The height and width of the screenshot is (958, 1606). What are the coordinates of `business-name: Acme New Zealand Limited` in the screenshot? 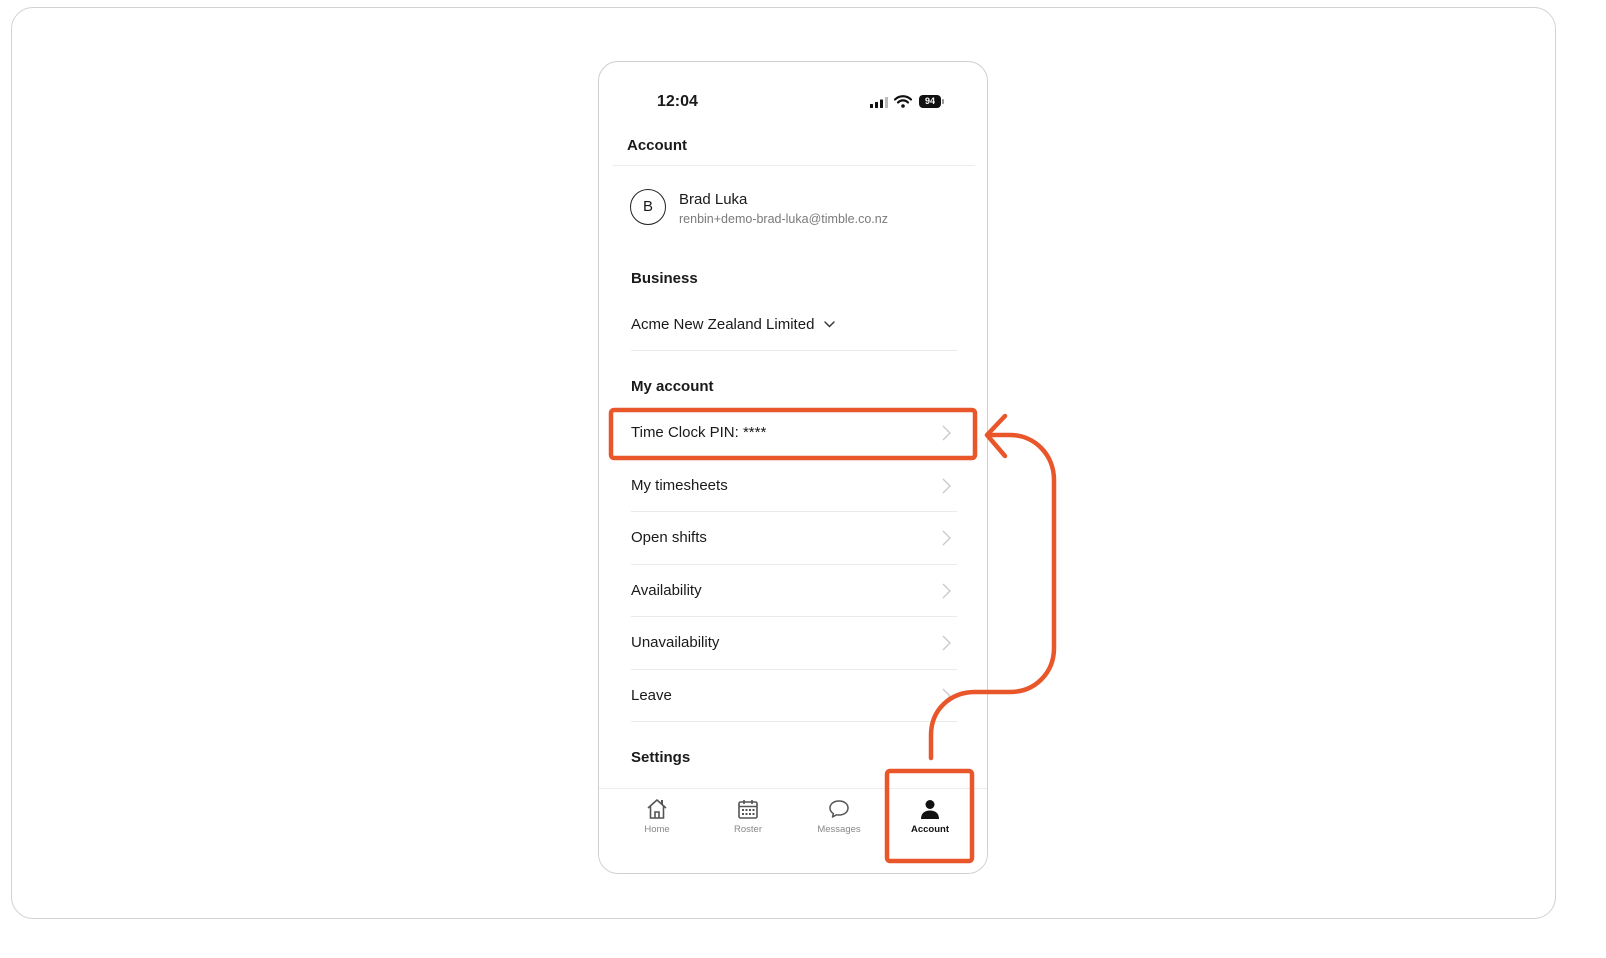 It's located at (723, 324).